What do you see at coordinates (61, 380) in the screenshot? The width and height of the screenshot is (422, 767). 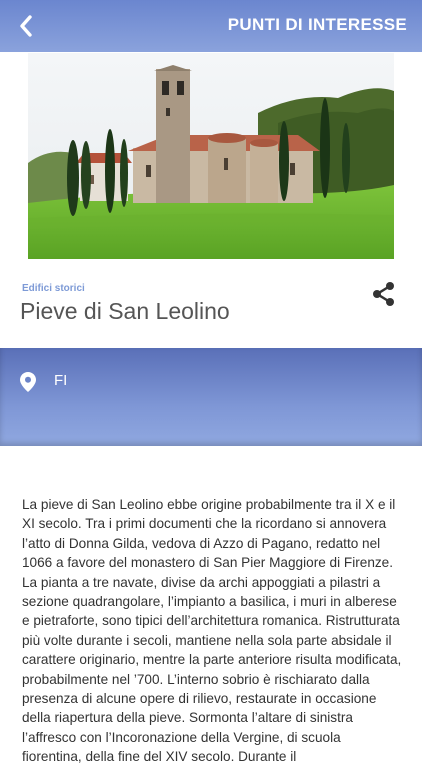 I see `location-province: FI` at bounding box center [61, 380].